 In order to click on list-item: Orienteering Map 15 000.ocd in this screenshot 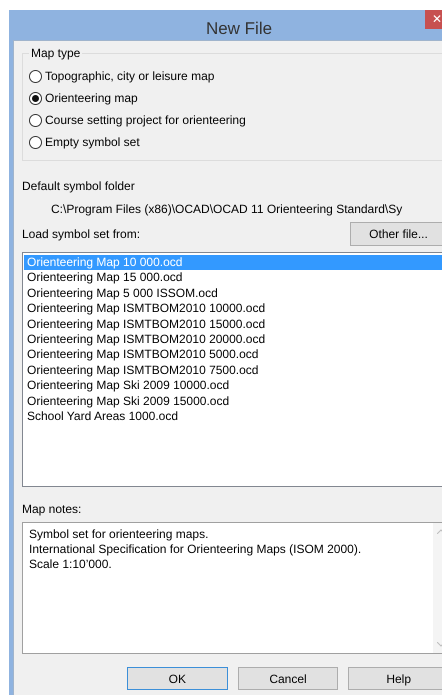, I will do `click(233, 278)`.